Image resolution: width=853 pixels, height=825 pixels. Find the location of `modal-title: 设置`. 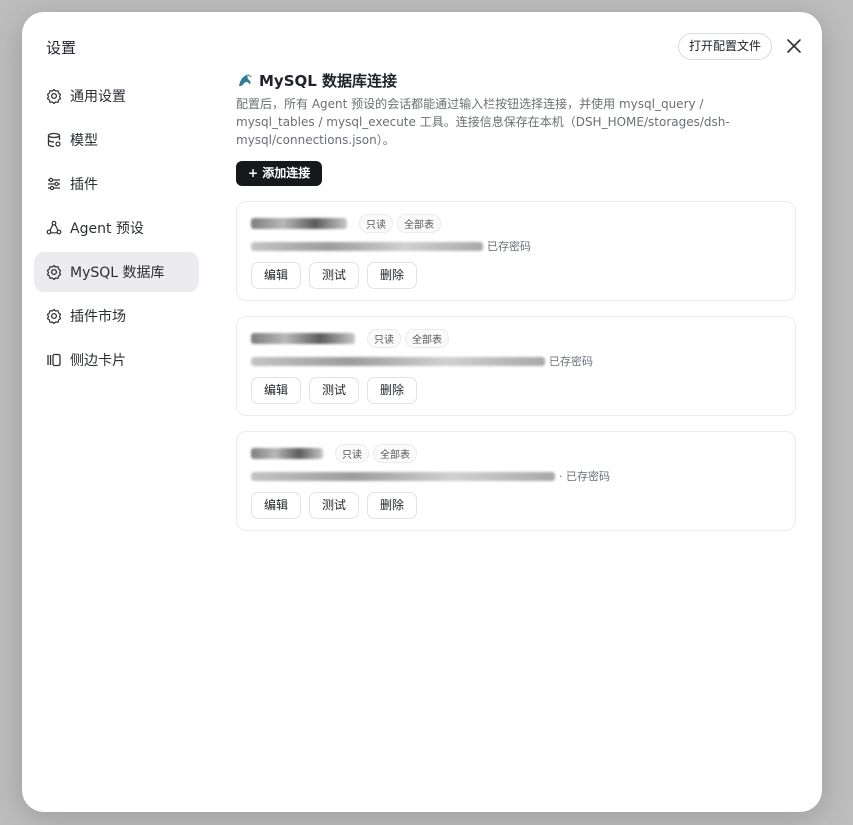

modal-title: 设置 is located at coordinates (61, 48).